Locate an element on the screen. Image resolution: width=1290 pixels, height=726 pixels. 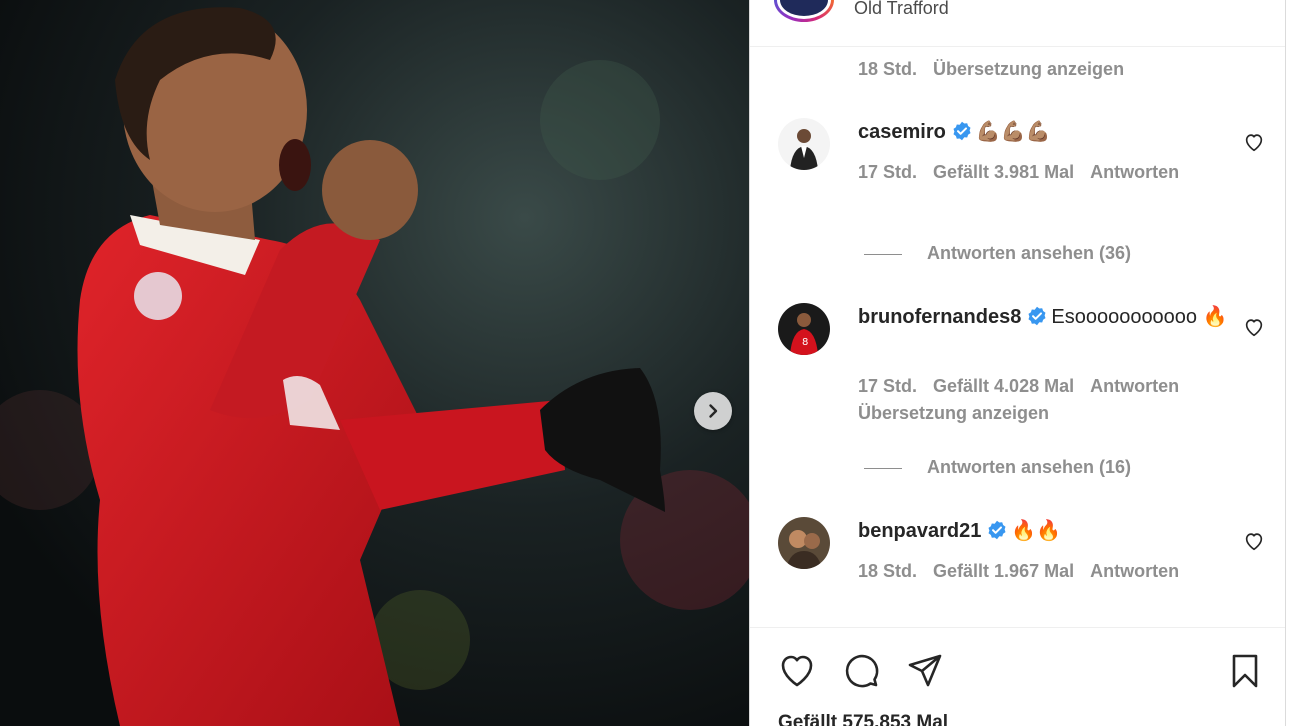
comment-username: brunofernandes8 is located at coordinates (939, 317).